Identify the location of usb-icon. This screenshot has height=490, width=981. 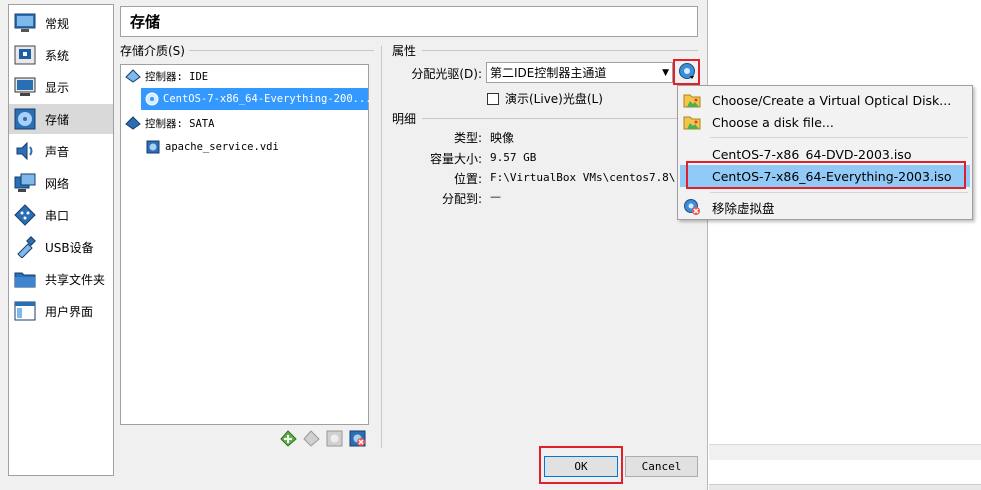
(25, 247).